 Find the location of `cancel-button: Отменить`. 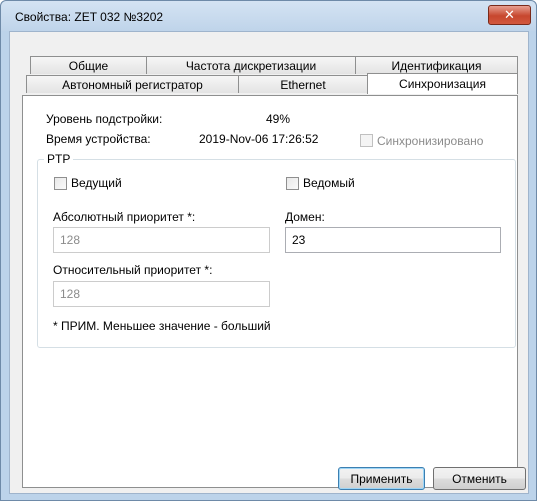

cancel-button: Отменить is located at coordinates (479, 478).